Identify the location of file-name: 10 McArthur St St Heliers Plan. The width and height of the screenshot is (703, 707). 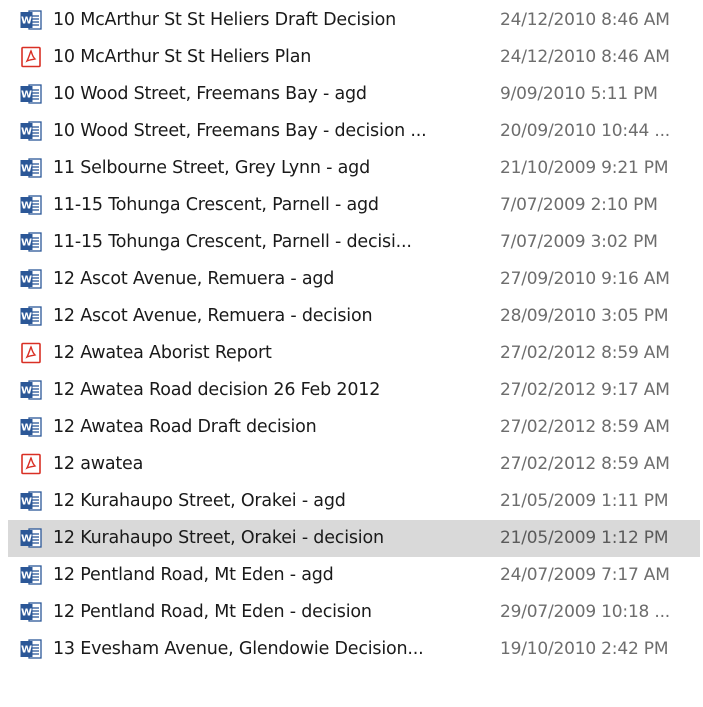
(182, 57).